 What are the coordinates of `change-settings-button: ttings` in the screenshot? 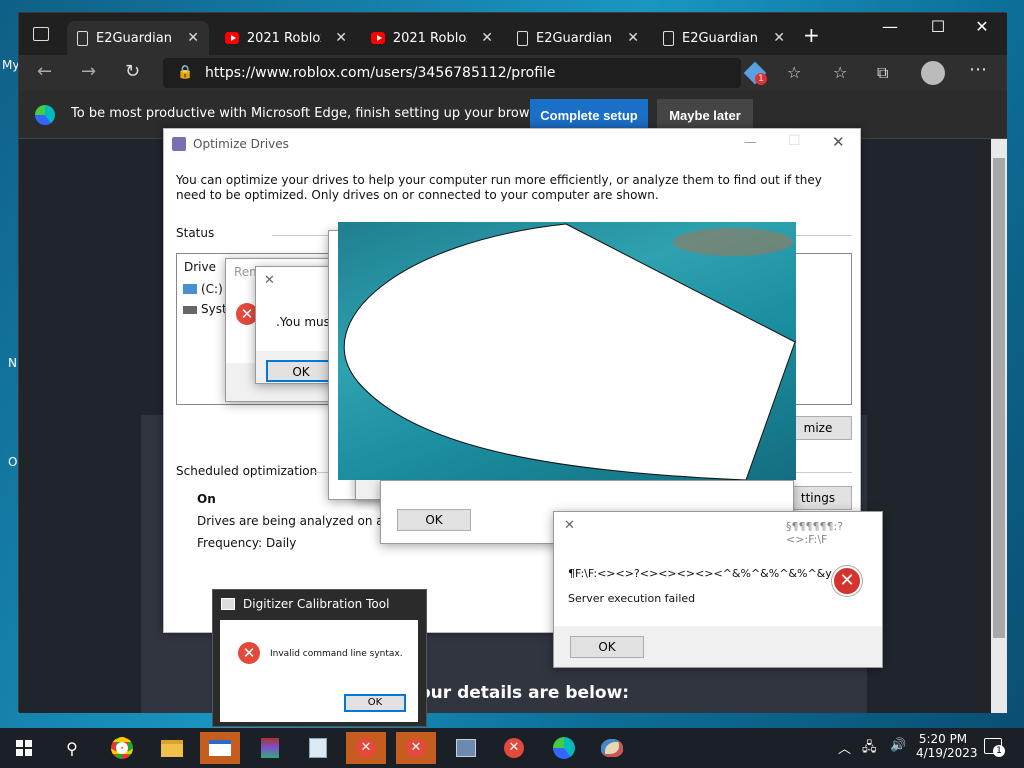 It's located at (818, 498).